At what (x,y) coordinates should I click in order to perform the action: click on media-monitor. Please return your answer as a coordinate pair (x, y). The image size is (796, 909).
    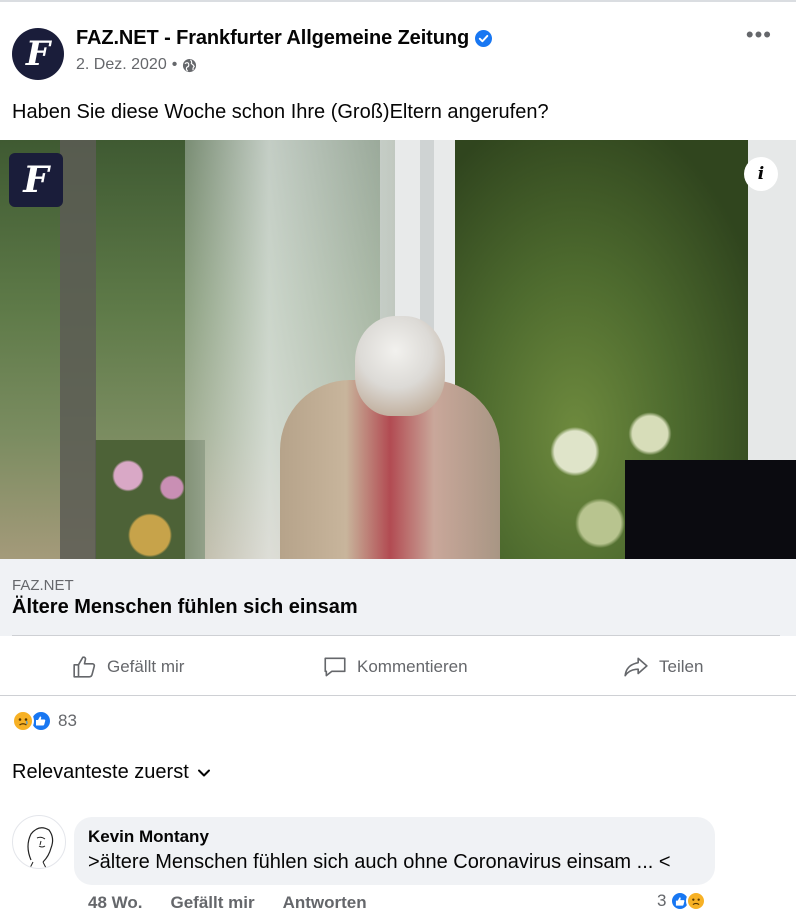
    Looking at the image, I should click on (710, 509).